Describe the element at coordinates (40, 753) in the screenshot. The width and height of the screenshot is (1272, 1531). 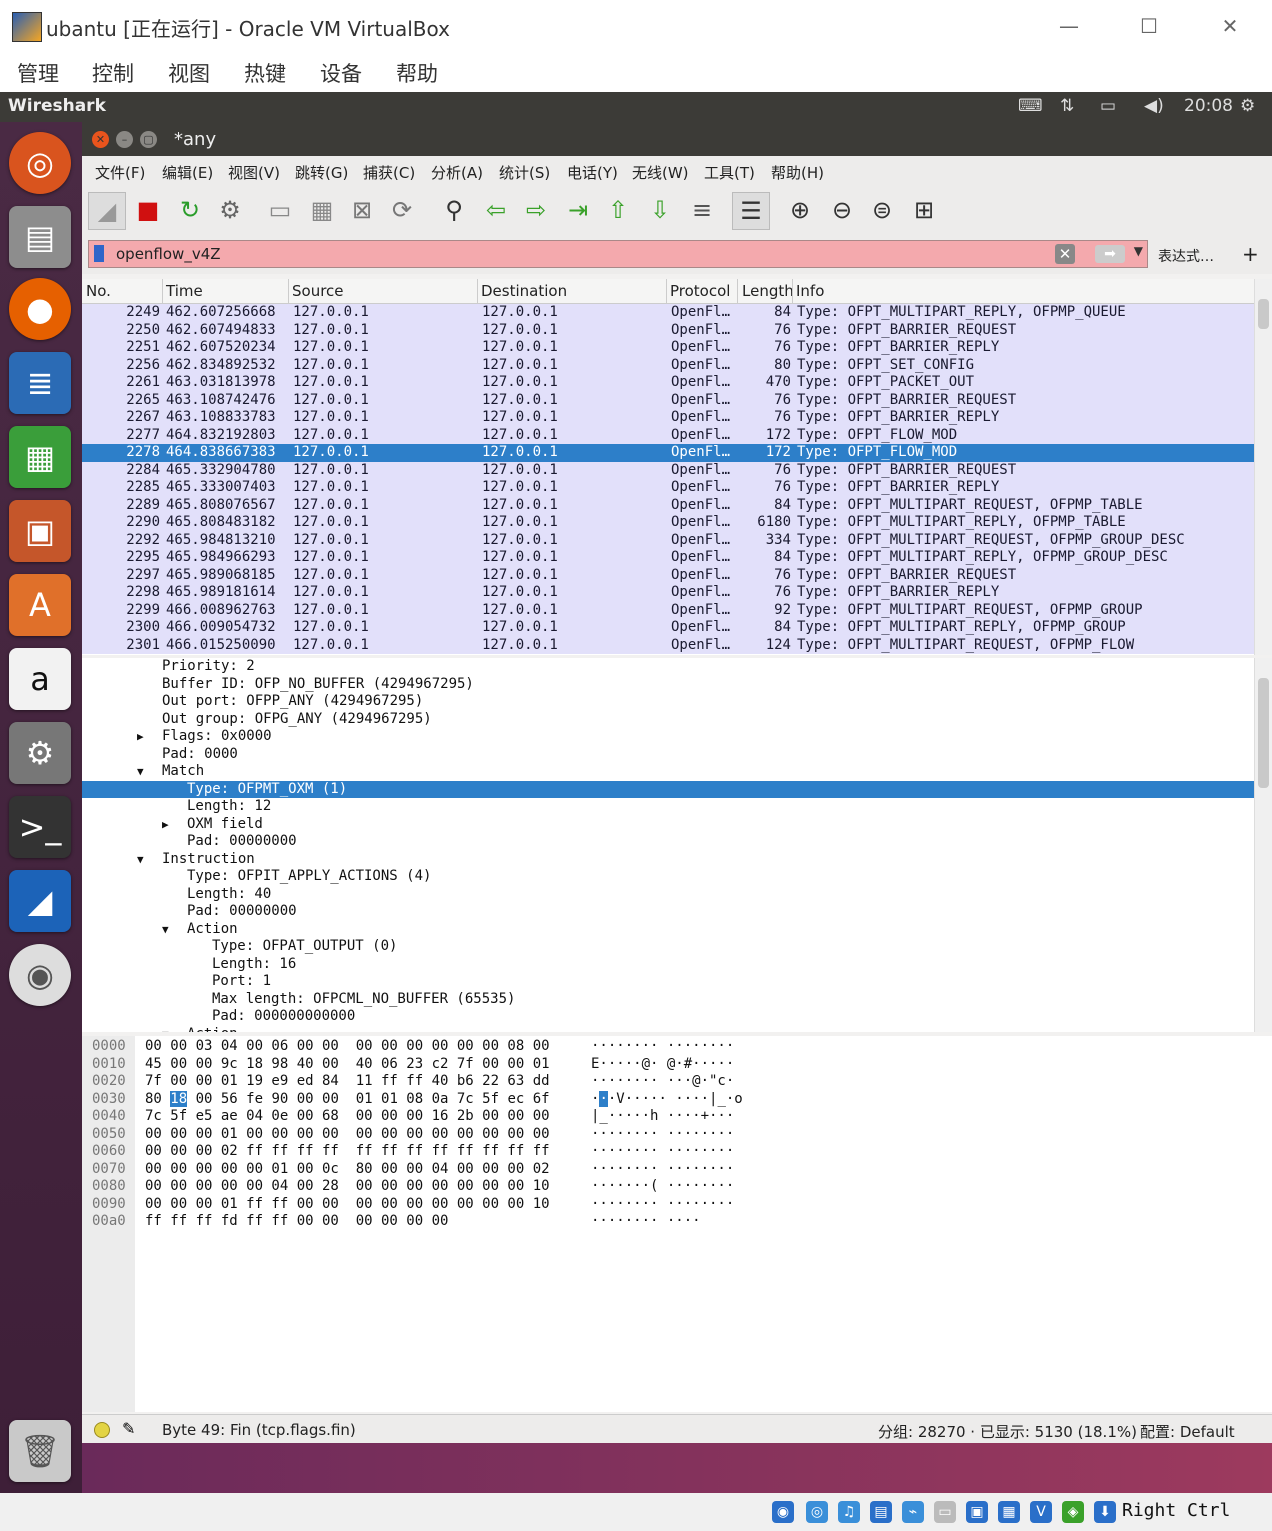
I see `system-settings-icon: ⚙` at that location.